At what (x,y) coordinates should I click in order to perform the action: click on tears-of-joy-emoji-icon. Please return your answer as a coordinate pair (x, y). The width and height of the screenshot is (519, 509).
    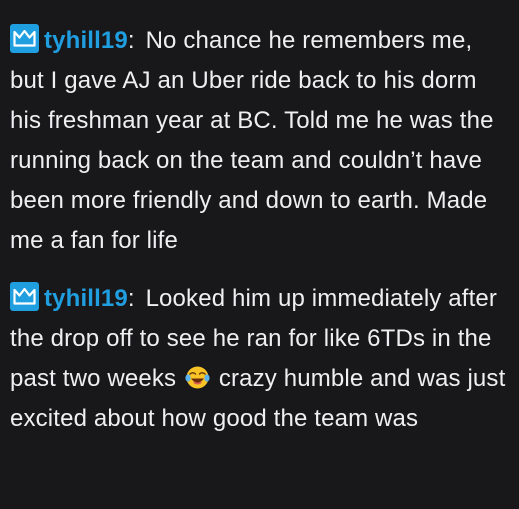
    Looking at the image, I should click on (197, 376).